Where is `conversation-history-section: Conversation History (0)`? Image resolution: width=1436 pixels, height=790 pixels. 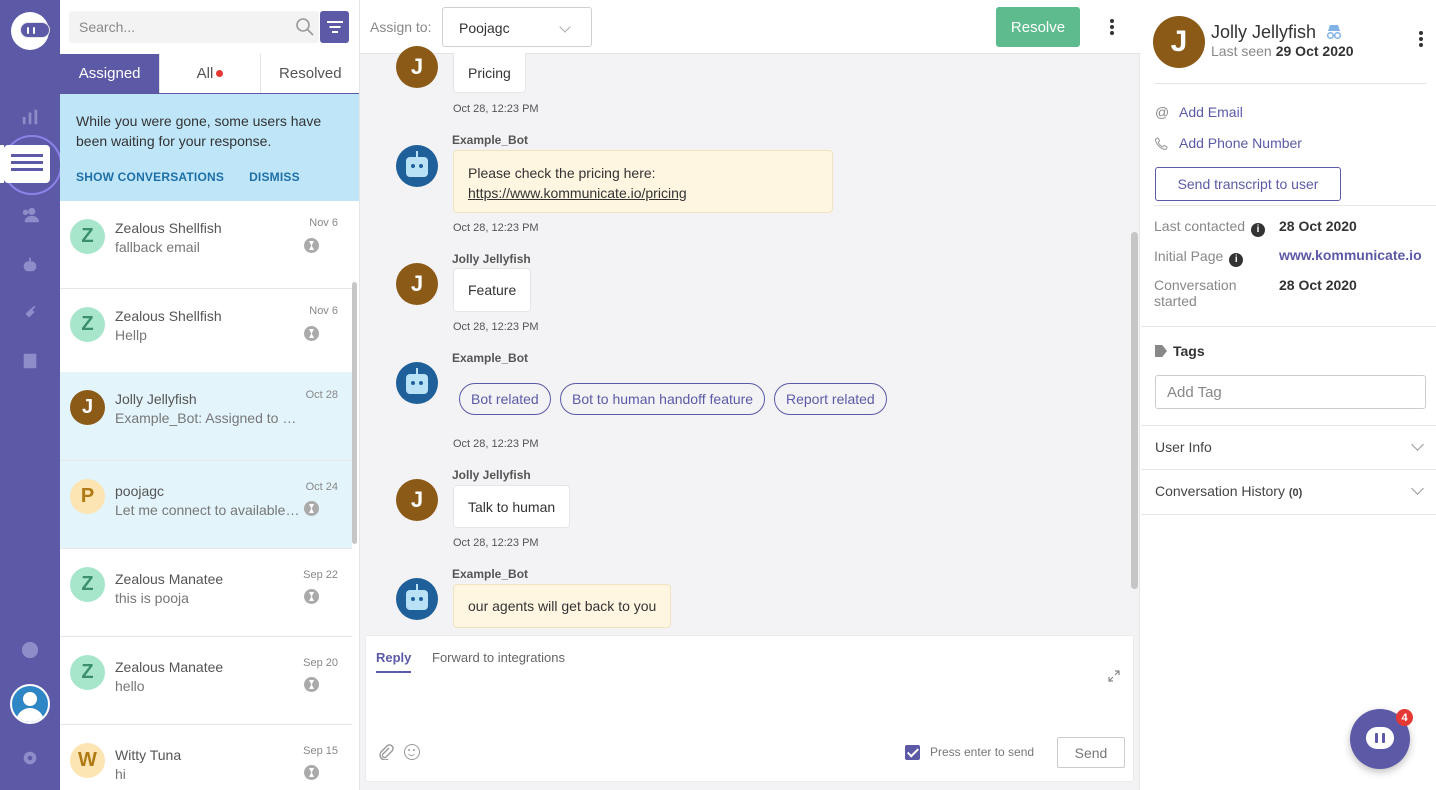
conversation-history-section: Conversation History (0) is located at coordinates (1228, 491).